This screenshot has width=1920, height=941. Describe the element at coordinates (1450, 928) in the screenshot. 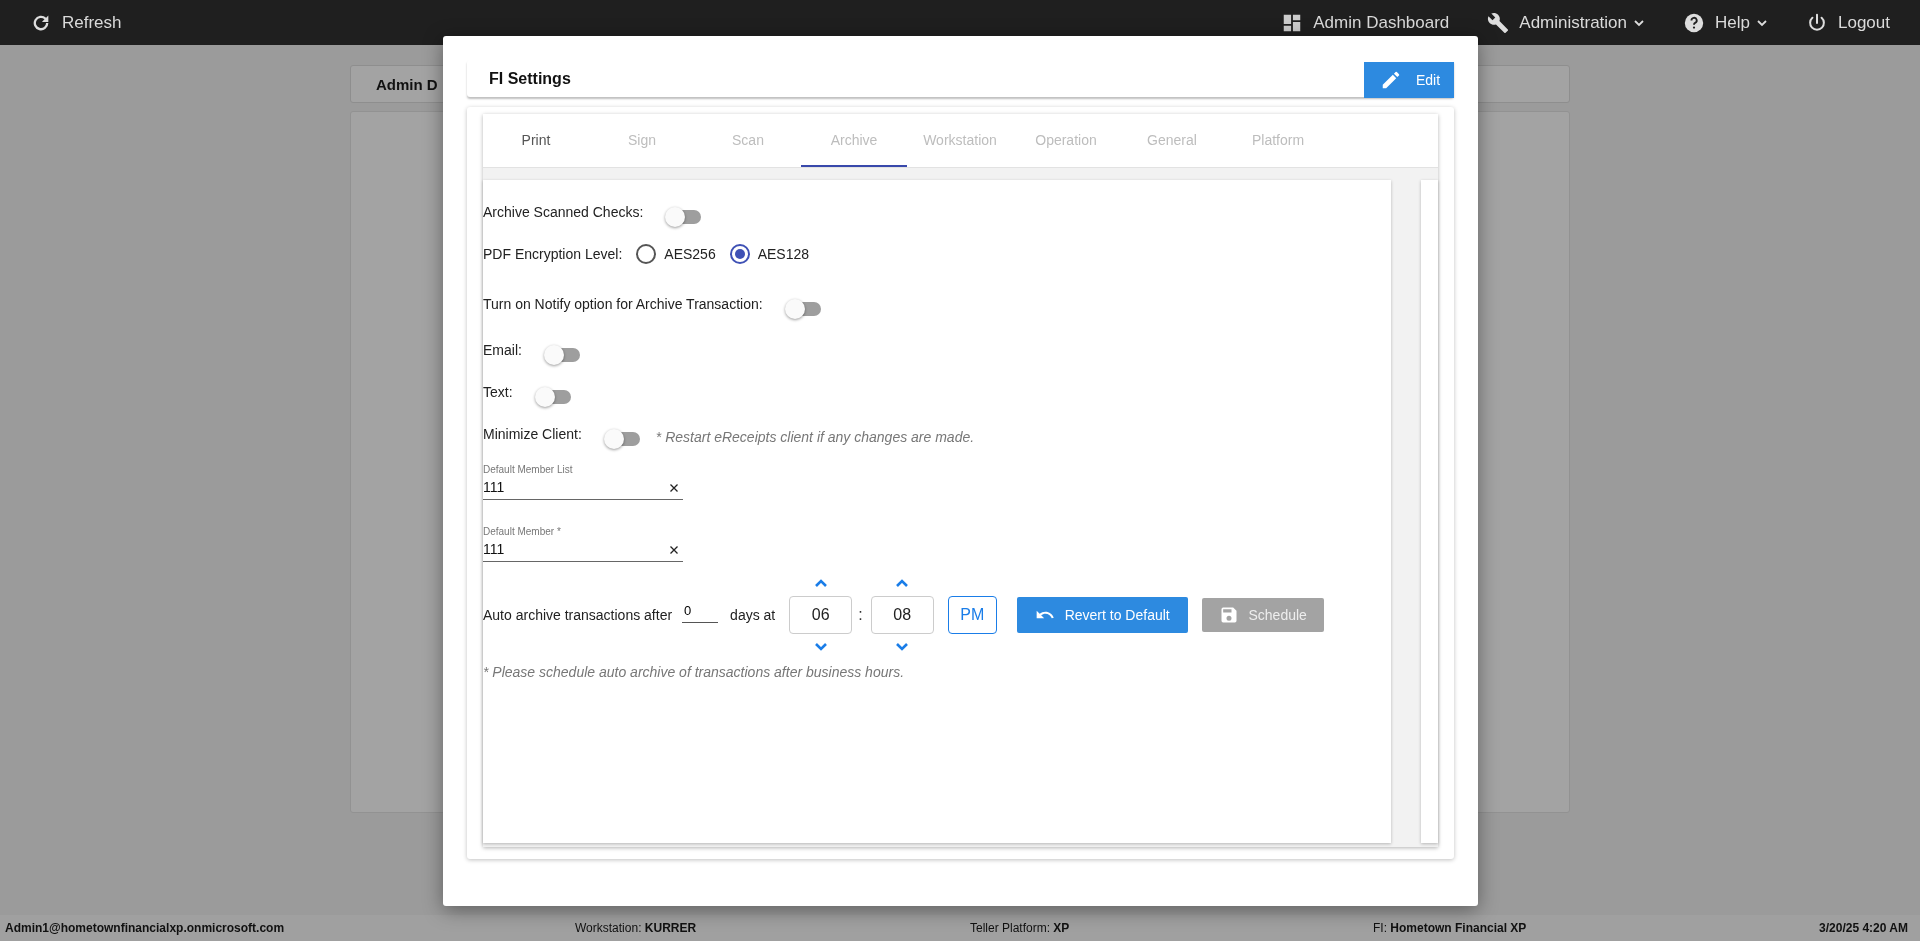

I see `status-text: FI: Hometown Financial XP` at that location.